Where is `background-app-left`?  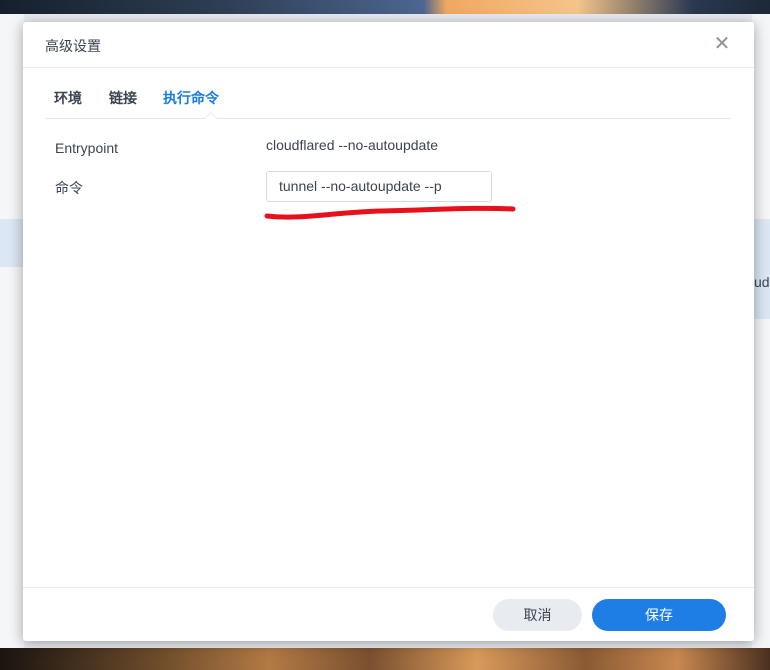 background-app-left is located at coordinates (12, 331).